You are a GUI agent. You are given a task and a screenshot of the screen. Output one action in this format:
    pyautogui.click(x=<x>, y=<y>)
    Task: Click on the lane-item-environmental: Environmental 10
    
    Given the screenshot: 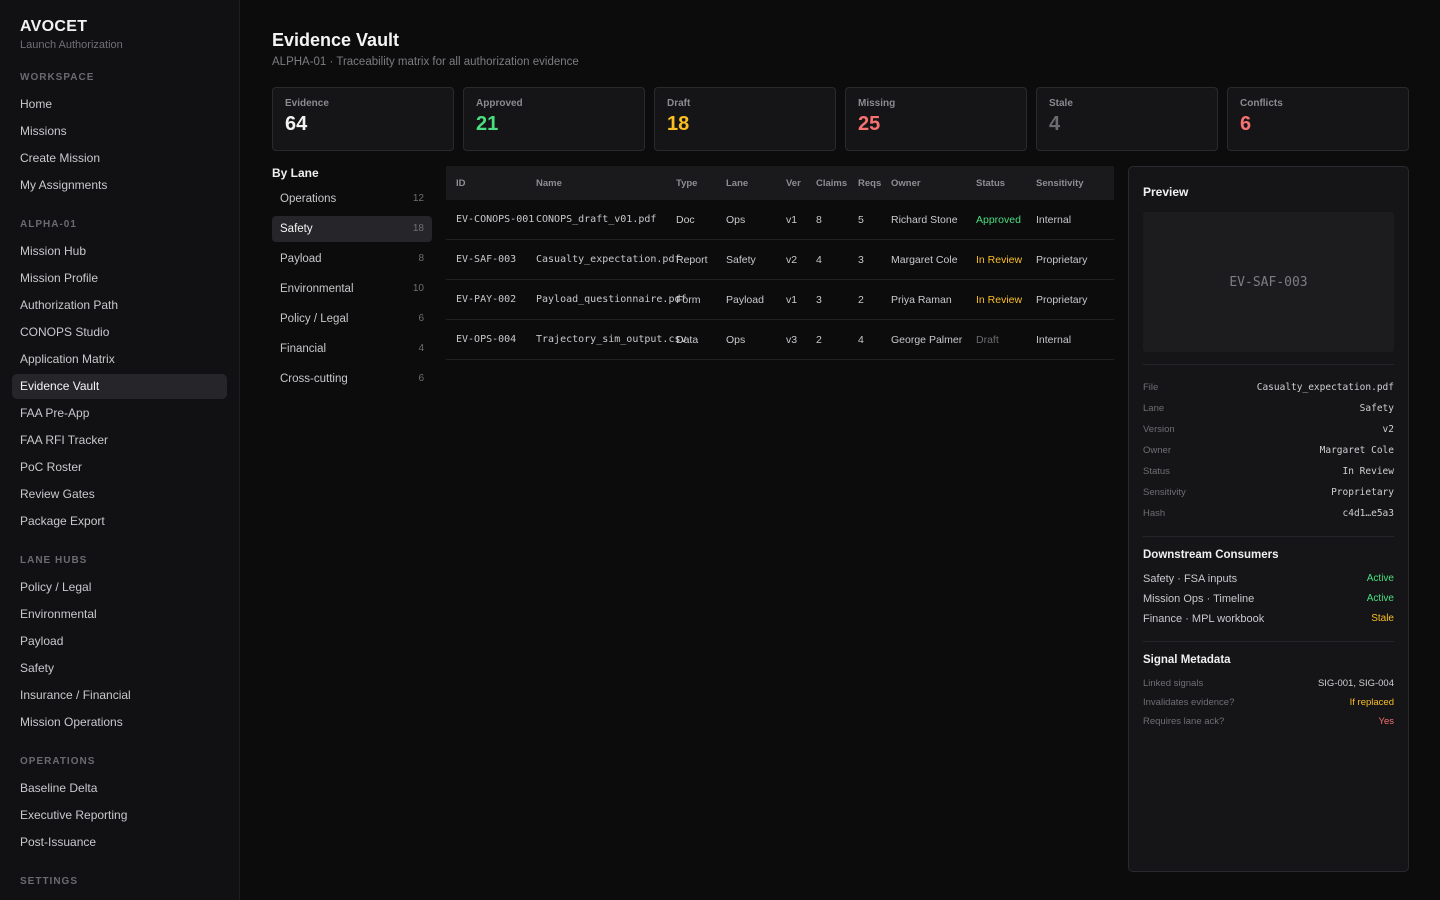 What is the action you would take?
    pyautogui.click(x=352, y=289)
    